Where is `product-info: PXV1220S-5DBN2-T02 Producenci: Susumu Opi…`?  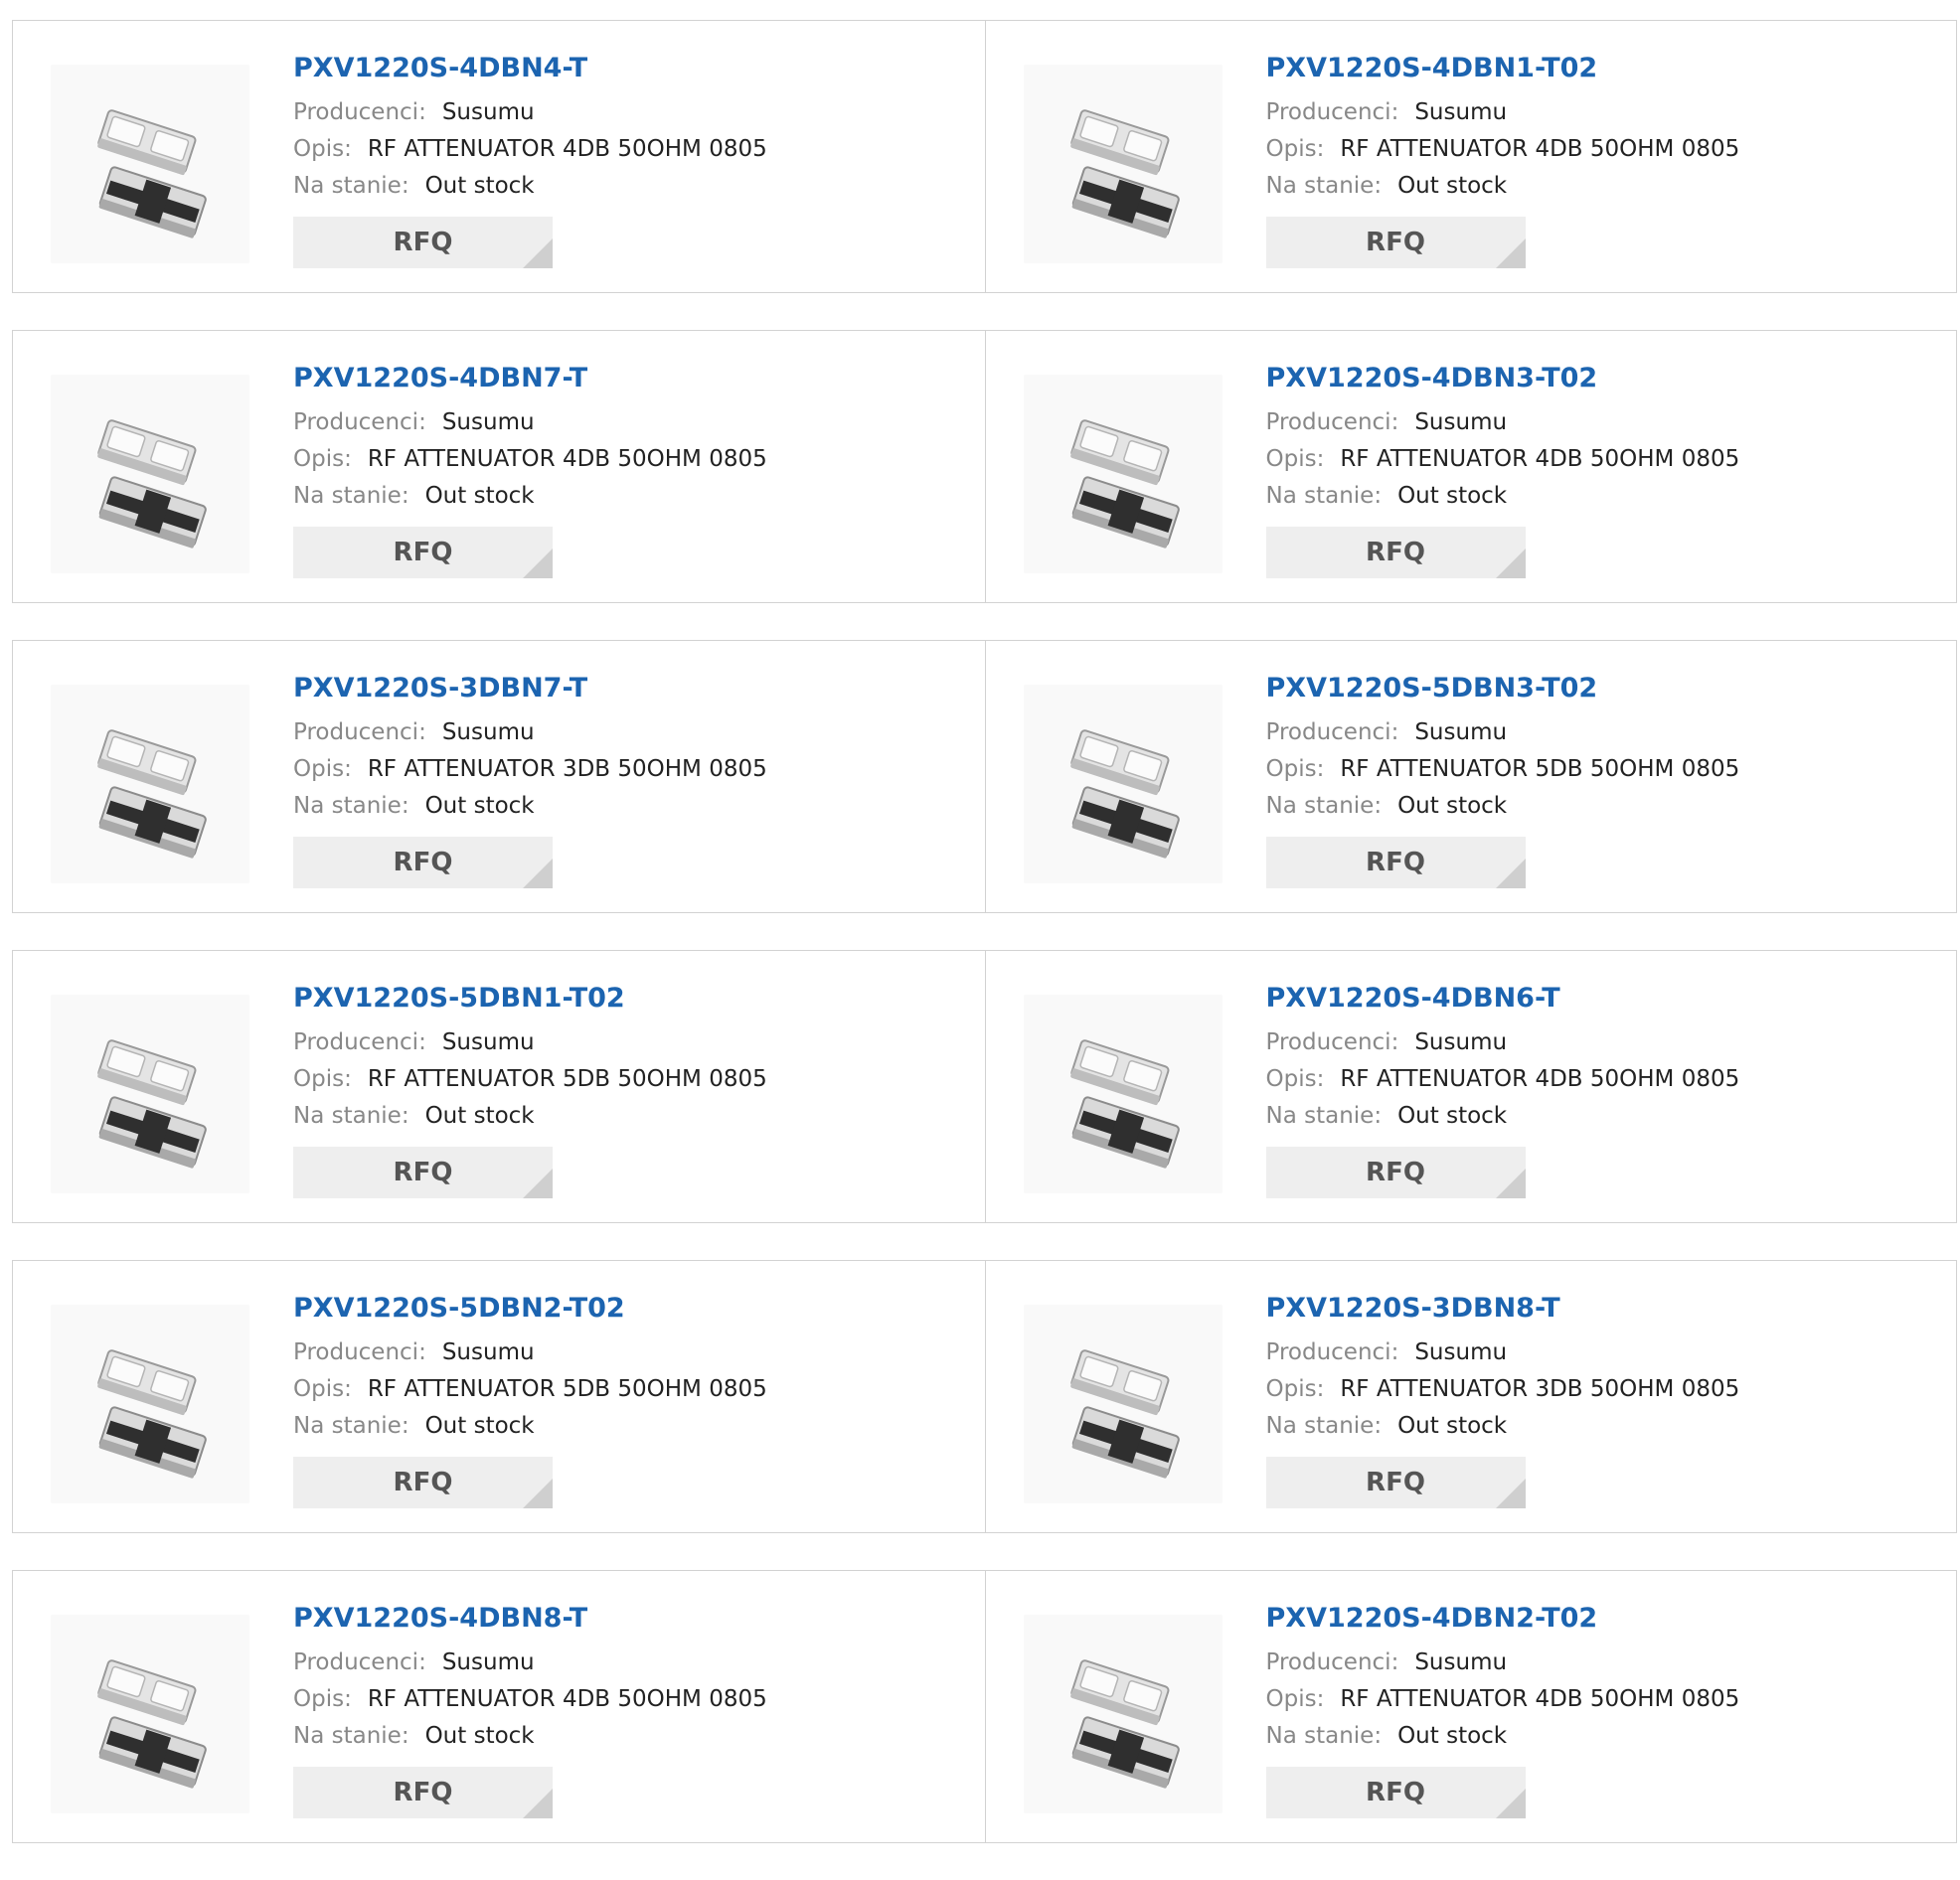 product-info: PXV1220S-5DBN2-T02 Producenci: Susumu Opi… is located at coordinates (634, 1399).